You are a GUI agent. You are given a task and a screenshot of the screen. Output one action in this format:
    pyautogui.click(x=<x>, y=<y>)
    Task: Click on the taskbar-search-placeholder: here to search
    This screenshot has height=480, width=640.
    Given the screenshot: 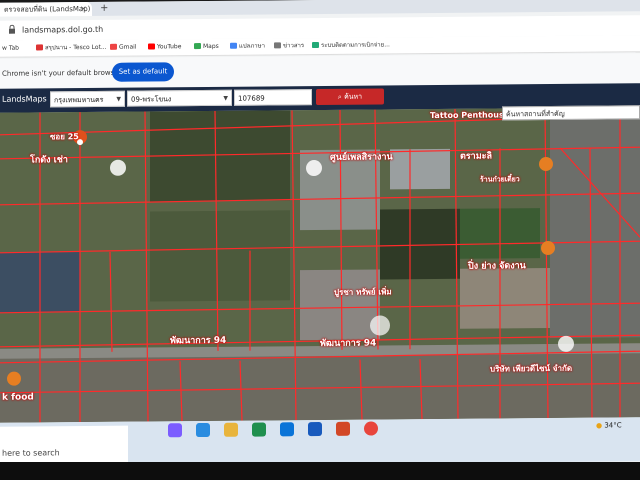 What is the action you would take?
    pyautogui.click(x=31, y=453)
    